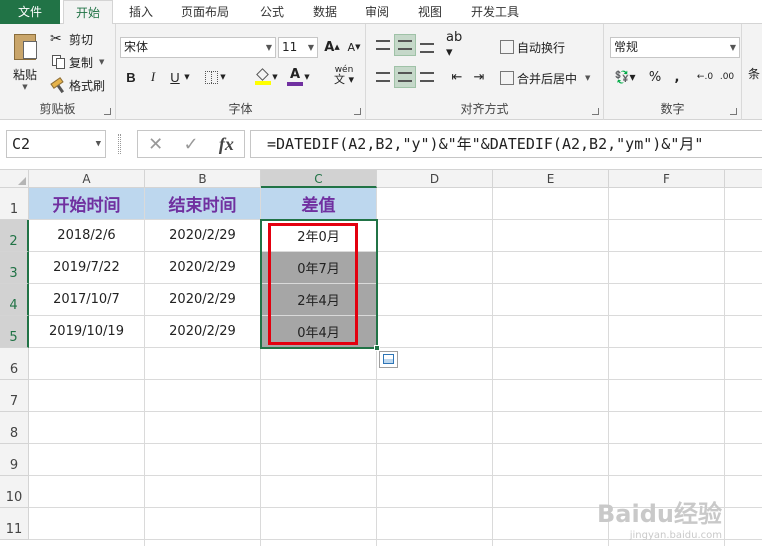 Image resolution: width=762 pixels, height=546 pixels. Describe the element at coordinates (58, 85) in the screenshot. I see `paintbrush-icon` at that location.